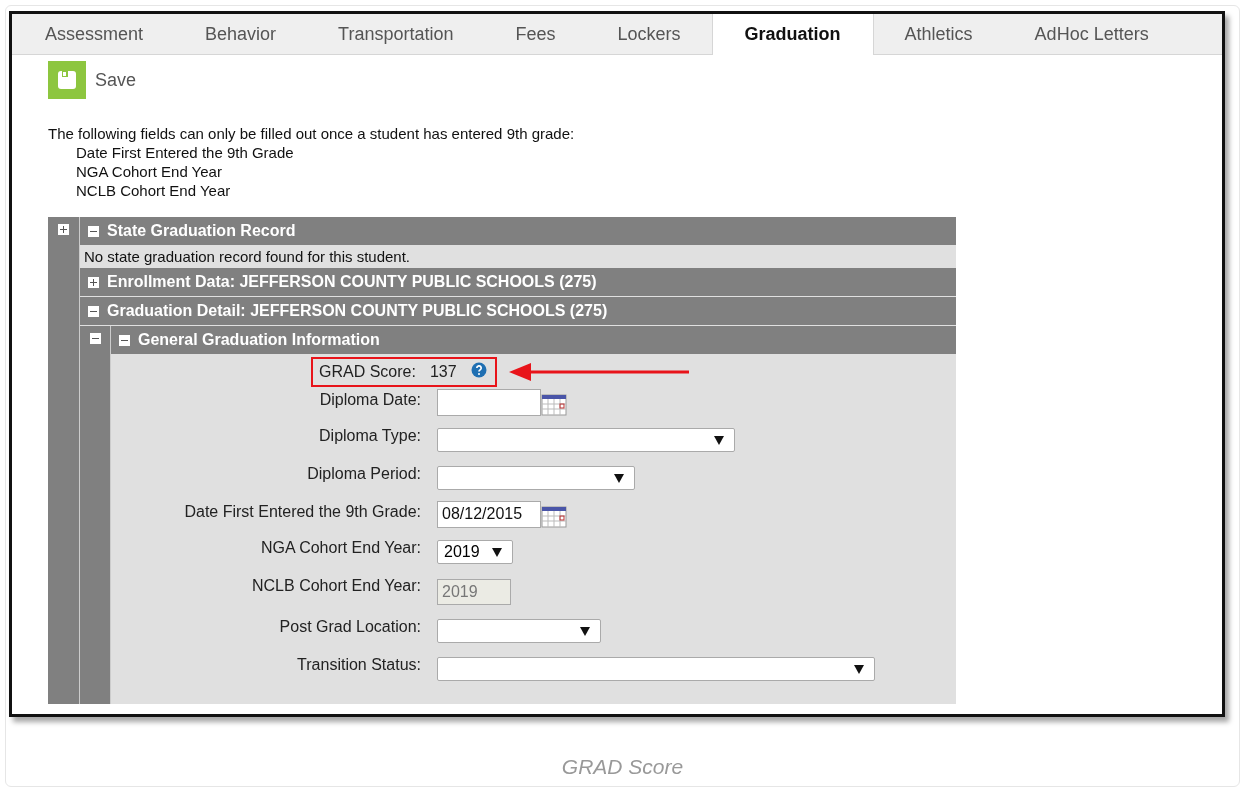 The height and width of the screenshot is (794, 1247). I want to click on tab: Fees, so click(535, 34).